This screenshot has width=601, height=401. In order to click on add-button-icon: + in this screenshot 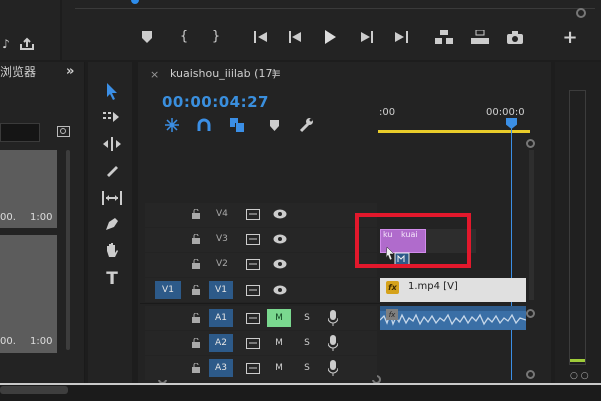, I will do `click(570, 37)`.